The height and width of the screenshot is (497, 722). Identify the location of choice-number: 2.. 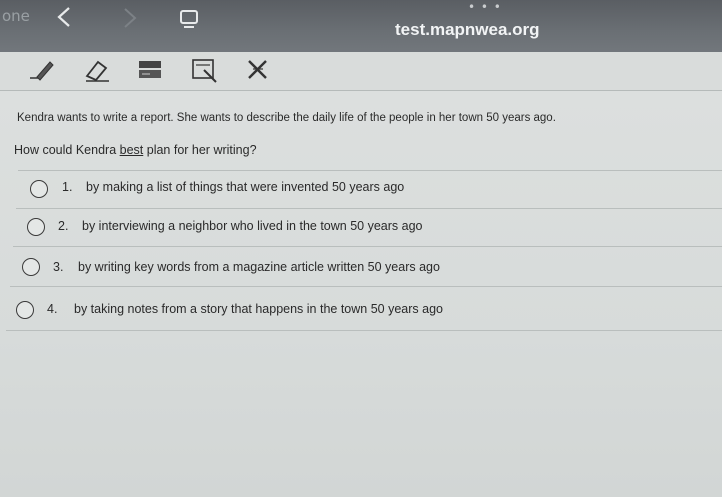
(63, 226).